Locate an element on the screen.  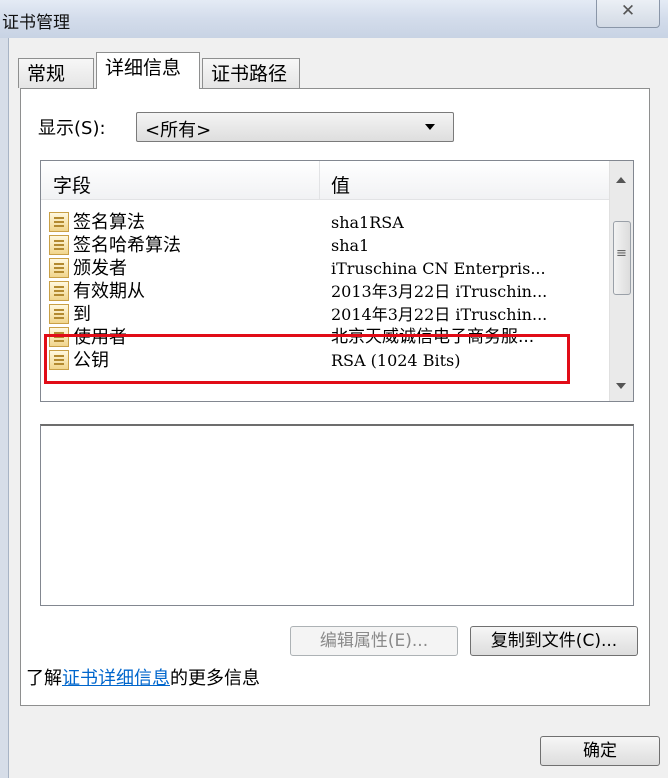
window-title: 证书管理 is located at coordinates (36, 23).